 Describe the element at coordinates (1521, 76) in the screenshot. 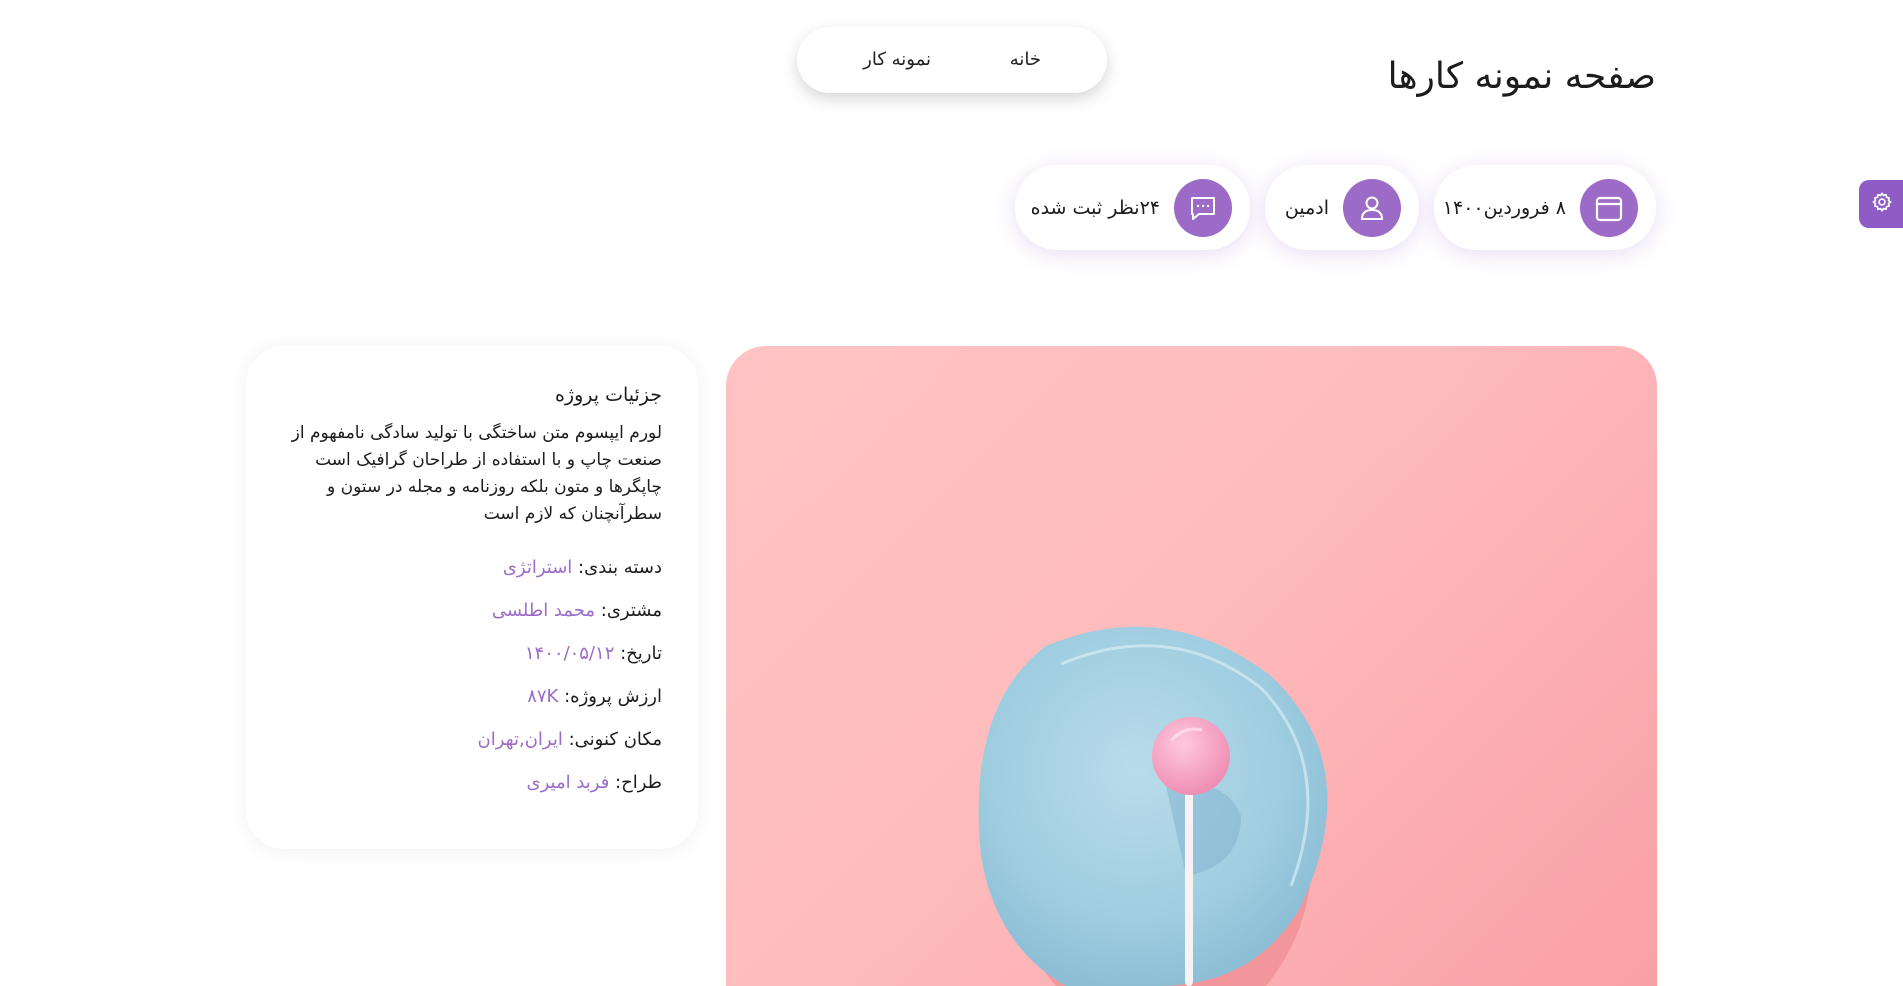

I see `page-title: صفحه نمونه کارها` at that location.